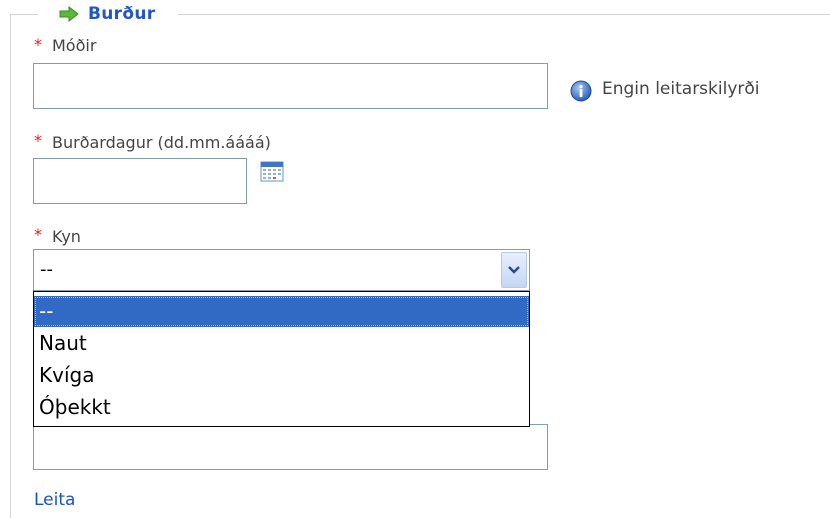  I want to click on fieldset-legend: Burður, so click(106, 14).